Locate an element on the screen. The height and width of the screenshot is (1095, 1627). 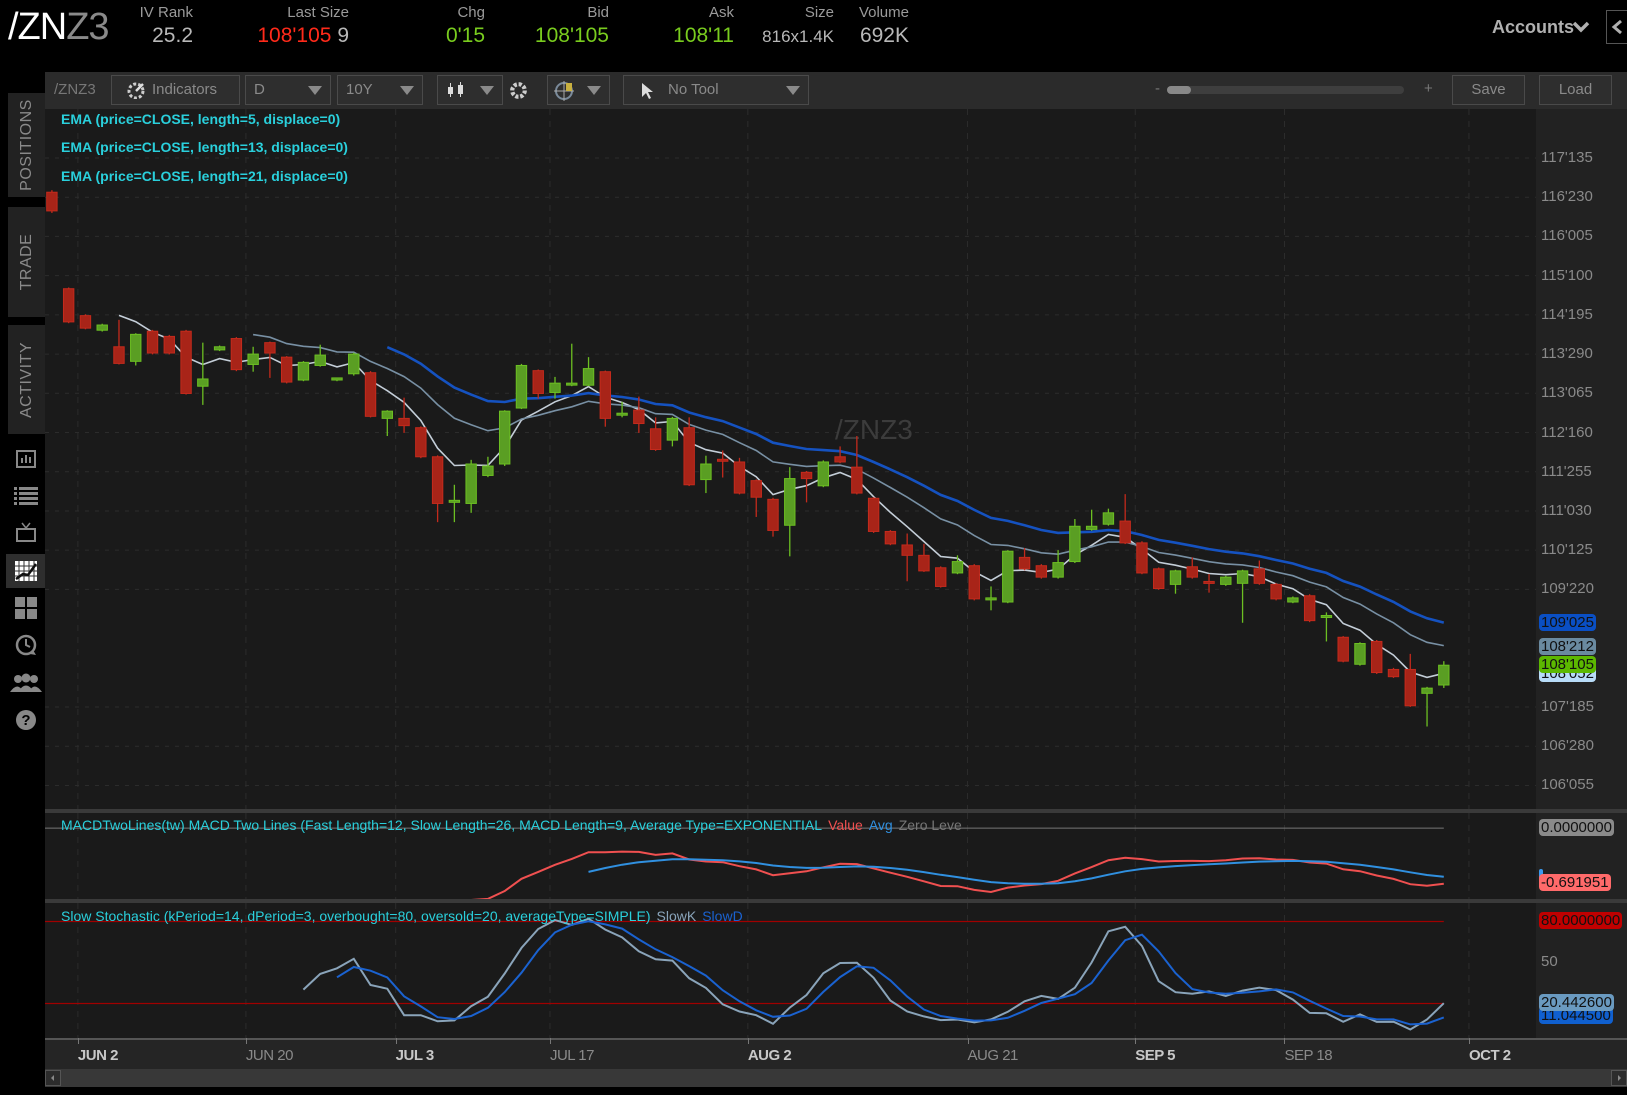
field-value: 108'105 is located at coordinates (571, 35).